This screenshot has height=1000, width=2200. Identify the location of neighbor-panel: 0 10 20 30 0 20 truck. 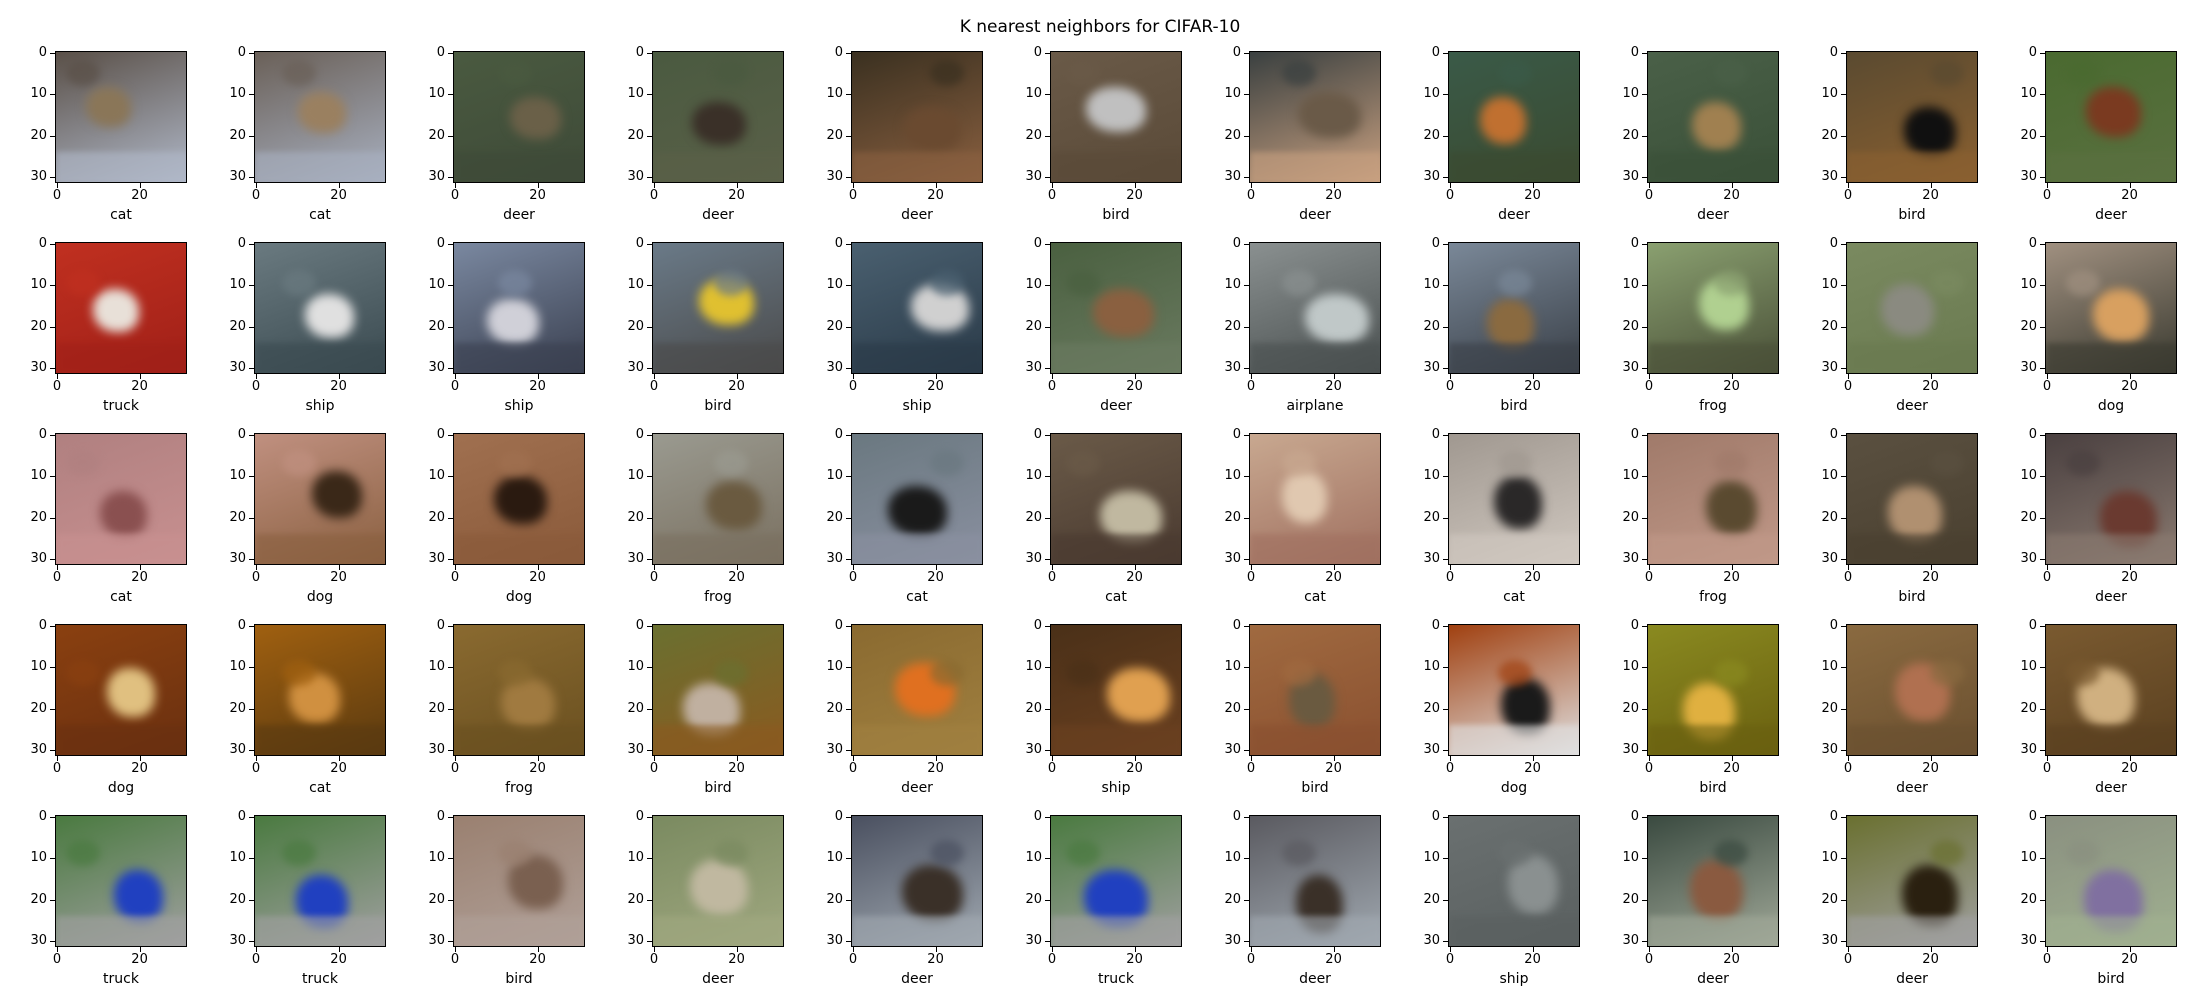
(1103, 898).